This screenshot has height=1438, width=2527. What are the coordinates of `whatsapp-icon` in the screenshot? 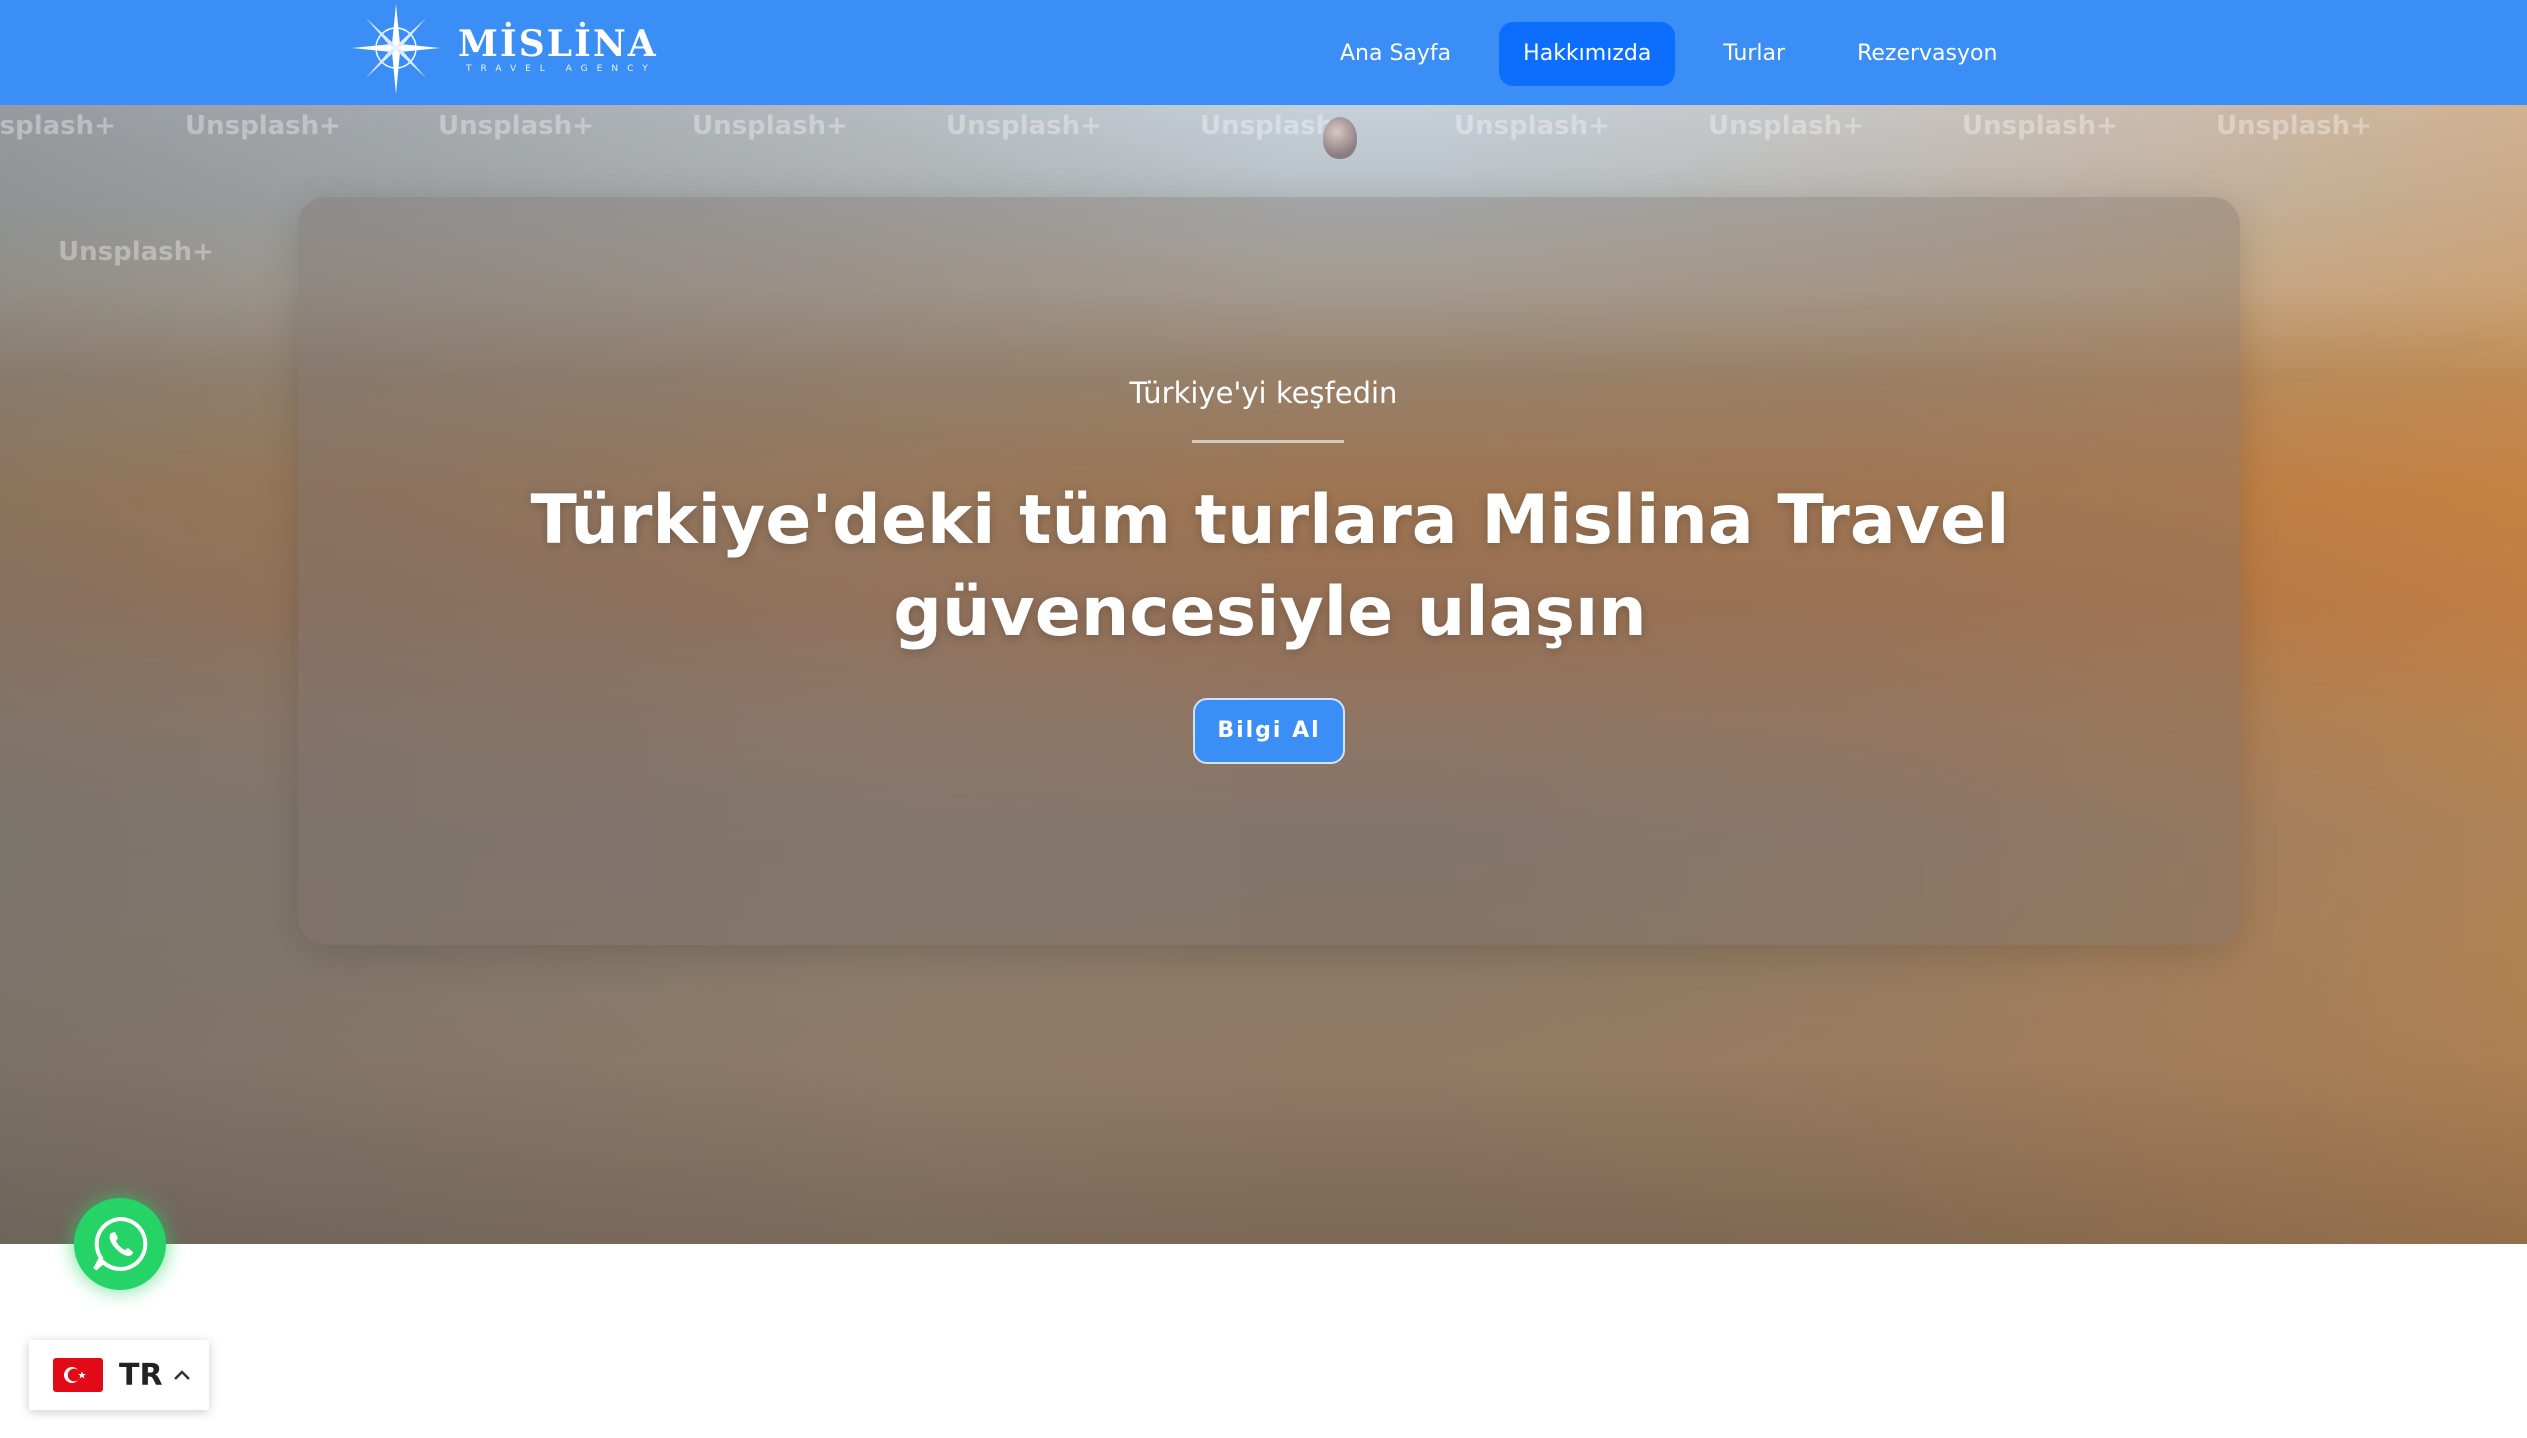 It's located at (120, 1243).